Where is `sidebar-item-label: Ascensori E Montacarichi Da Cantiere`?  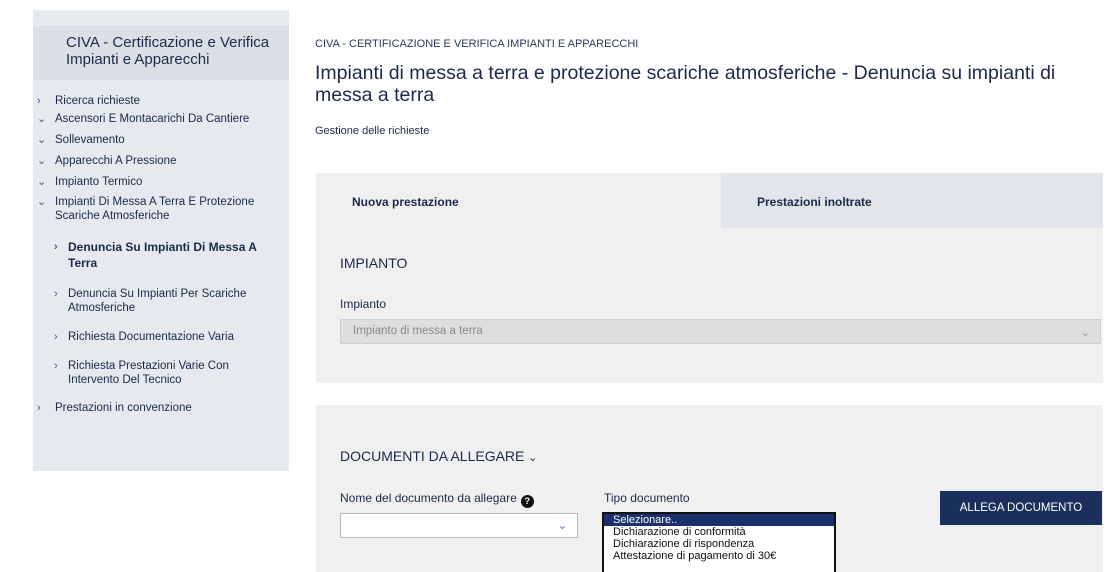
sidebar-item-label: Ascensori E Montacarichi Da Cantiere is located at coordinates (152, 119).